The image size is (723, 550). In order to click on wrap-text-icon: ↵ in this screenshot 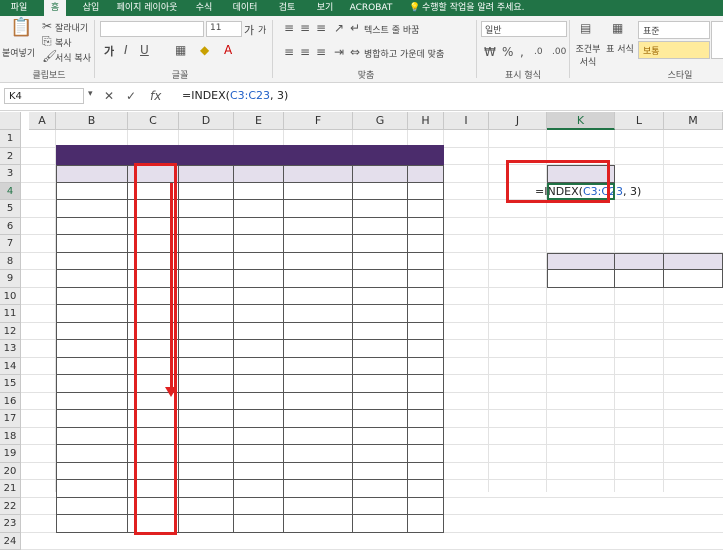, I will do `click(355, 28)`.